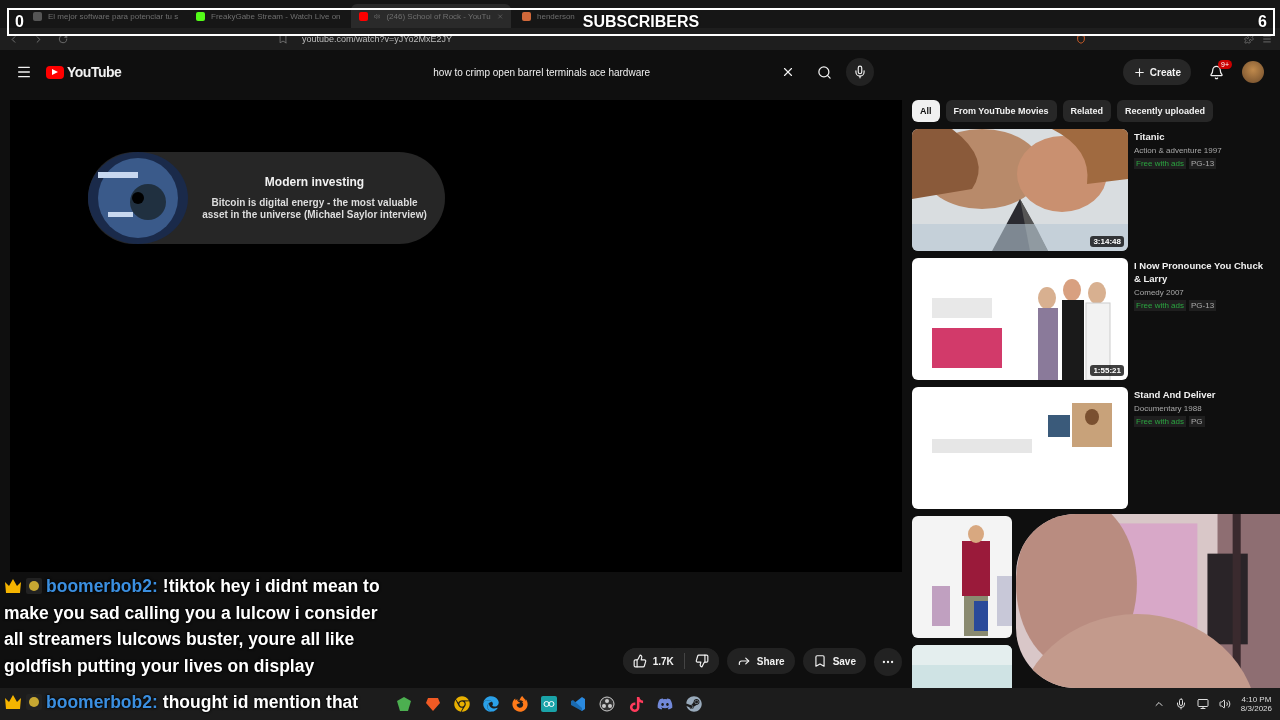 Image resolution: width=1280 pixels, height=720 pixels. I want to click on browser-tab: El mejor software para potenciar tu s, so click(105, 16).